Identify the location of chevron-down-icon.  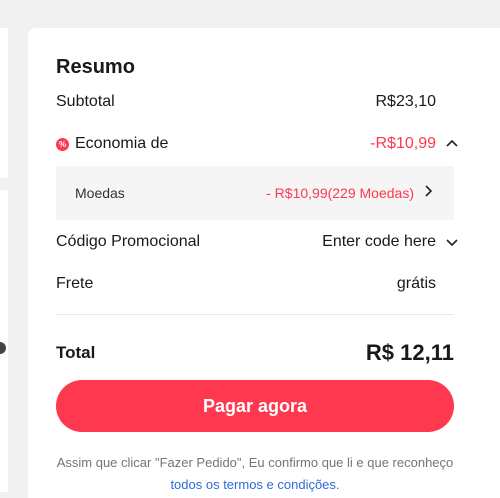
(452, 242).